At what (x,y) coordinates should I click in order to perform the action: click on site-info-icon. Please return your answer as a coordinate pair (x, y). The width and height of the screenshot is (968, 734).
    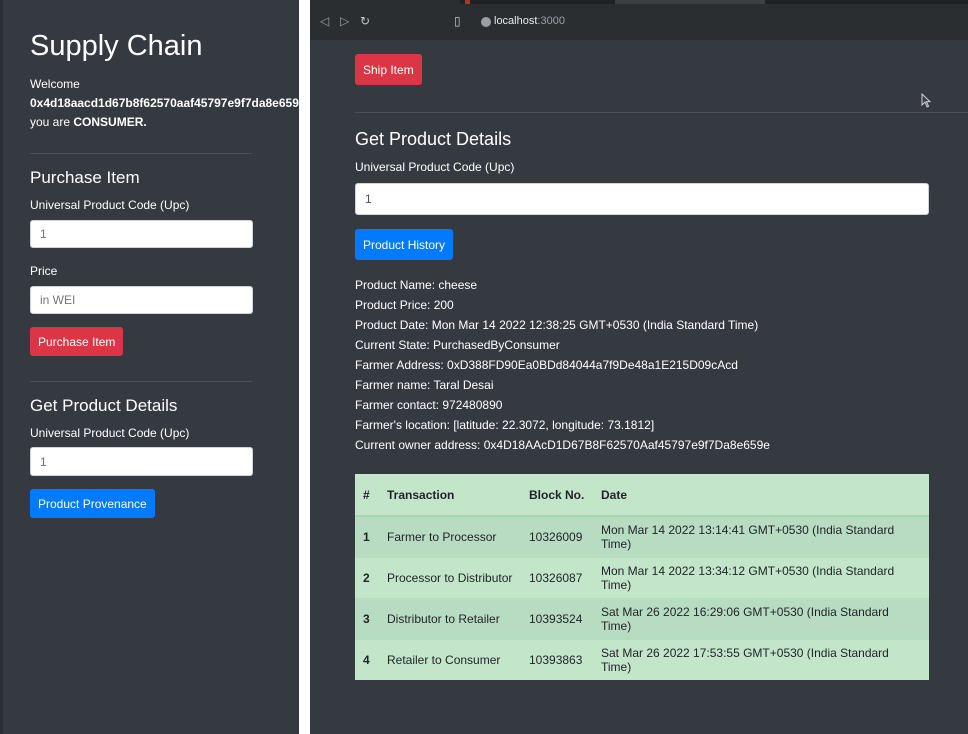
    Looking at the image, I should click on (486, 22).